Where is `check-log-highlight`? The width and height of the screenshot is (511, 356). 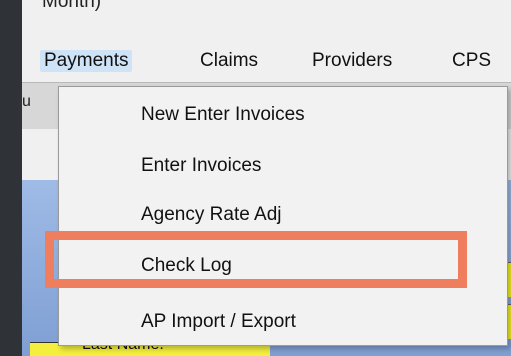 check-log-highlight is located at coordinates (256, 259).